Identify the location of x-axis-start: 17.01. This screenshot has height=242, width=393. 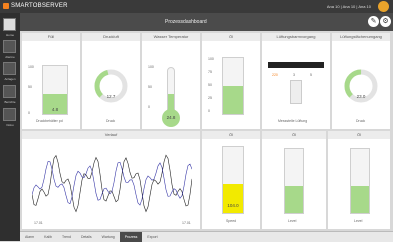
(38, 223).